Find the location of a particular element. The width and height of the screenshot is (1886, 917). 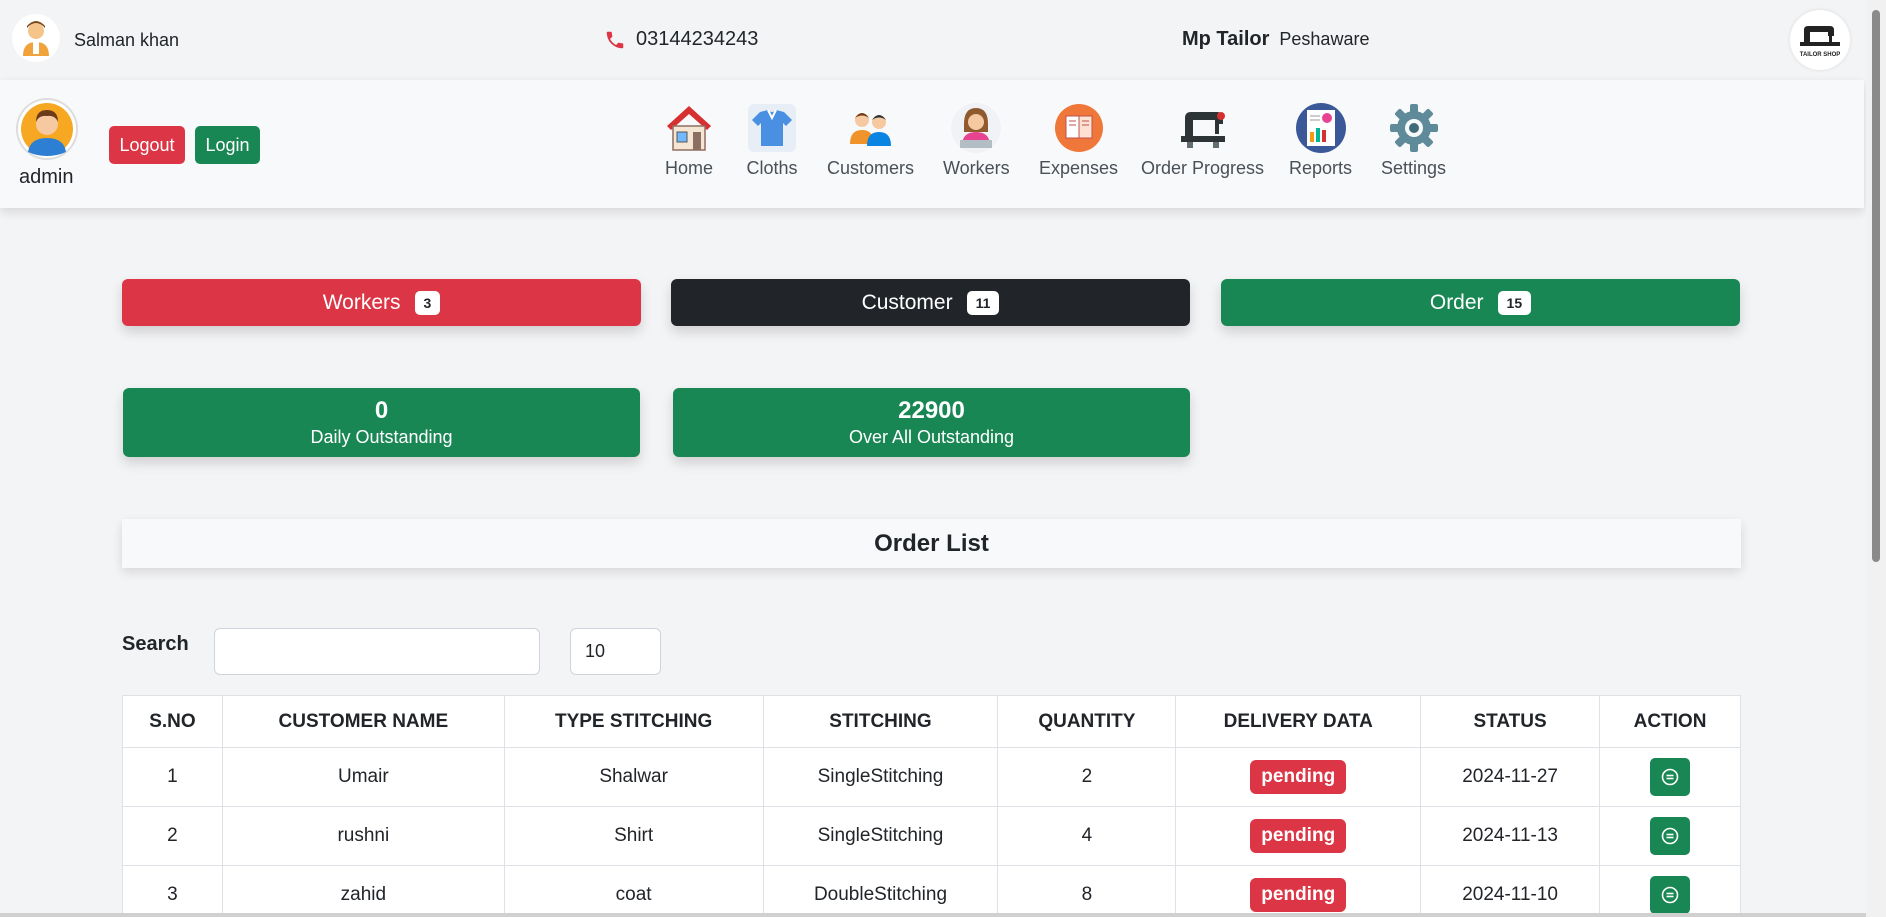

cell-customer: Umair is located at coordinates (363, 777).